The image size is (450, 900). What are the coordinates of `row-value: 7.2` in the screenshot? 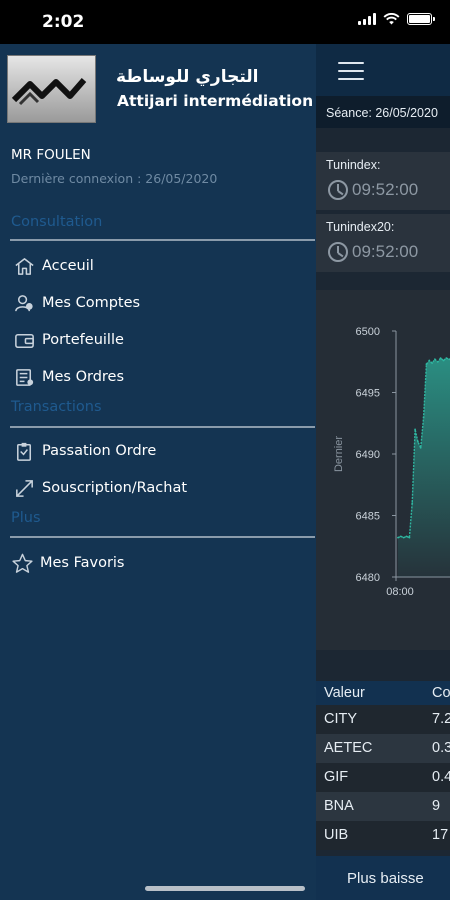 It's located at (441, 719).